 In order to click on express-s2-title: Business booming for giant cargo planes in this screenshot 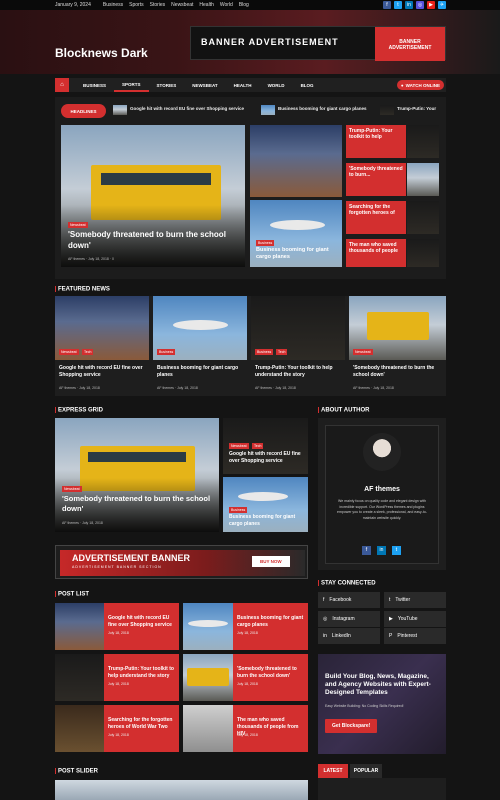, I will do `click(268, 521)`.